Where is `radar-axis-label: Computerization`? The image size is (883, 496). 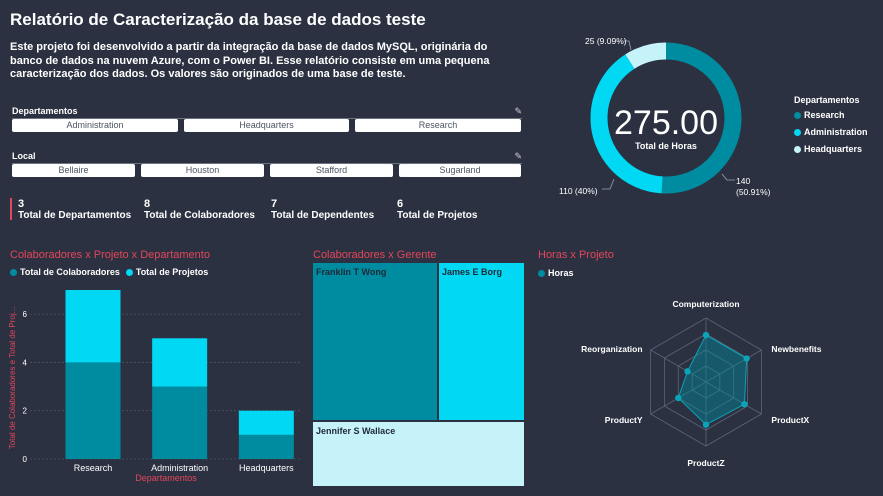
radar-axis-label: Computerization is located at coordinates (705, 304).